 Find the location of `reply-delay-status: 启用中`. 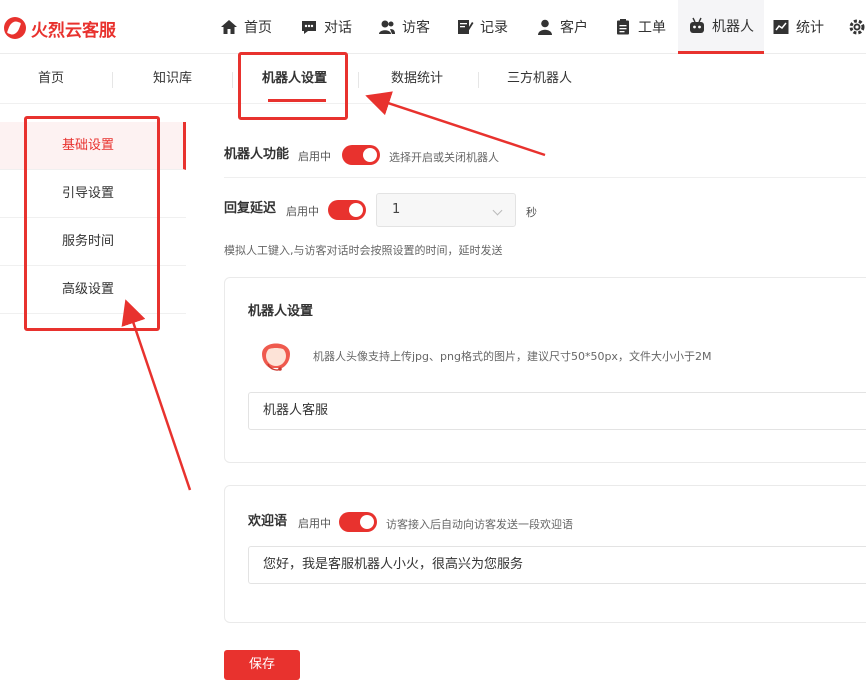

reply-delay-status: 启用中 is located at coordinates (302, 211).